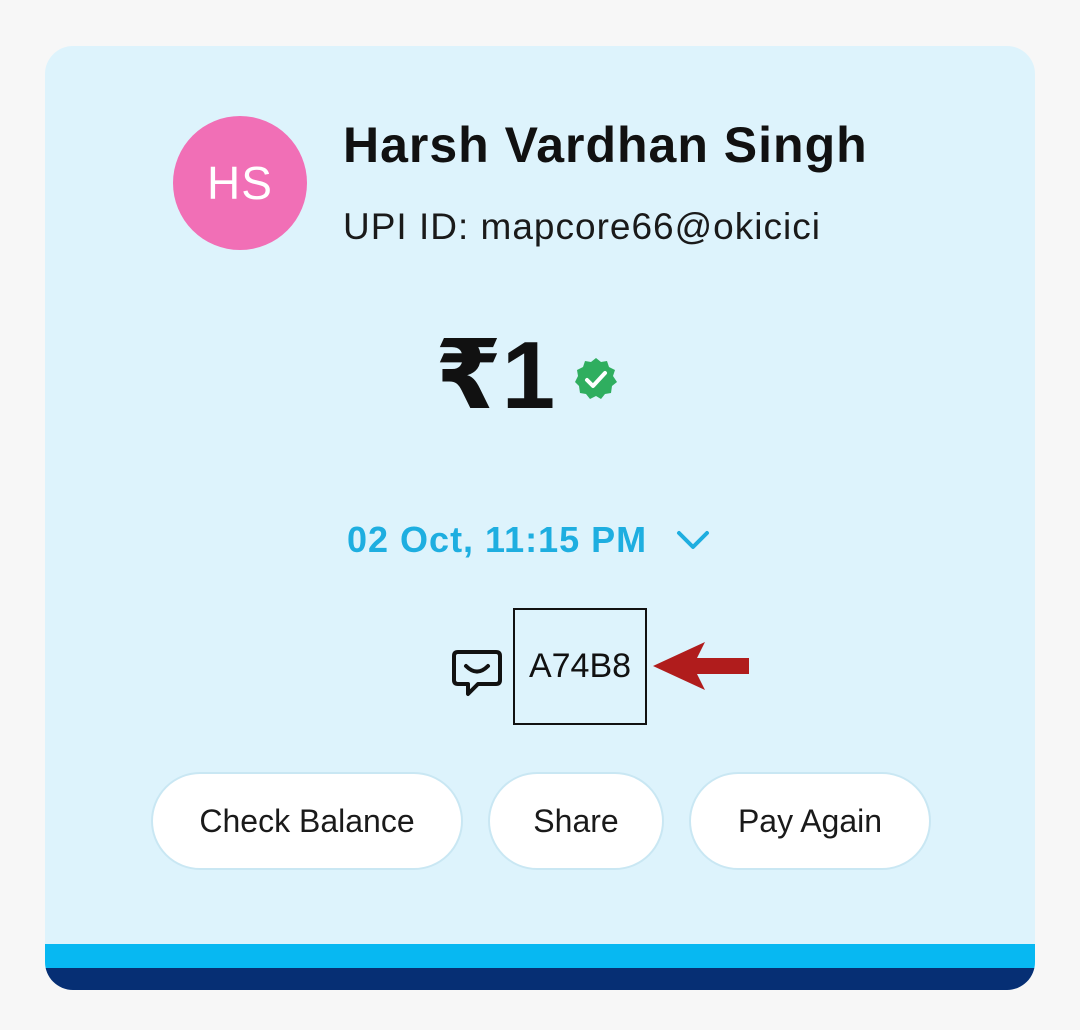 This screenshot has width=1080, height=1030. Describe the element at coordinates (497, 539) in the screenshot. I see `transaction-date: 02 Oct, 11:15 PM` at that location.